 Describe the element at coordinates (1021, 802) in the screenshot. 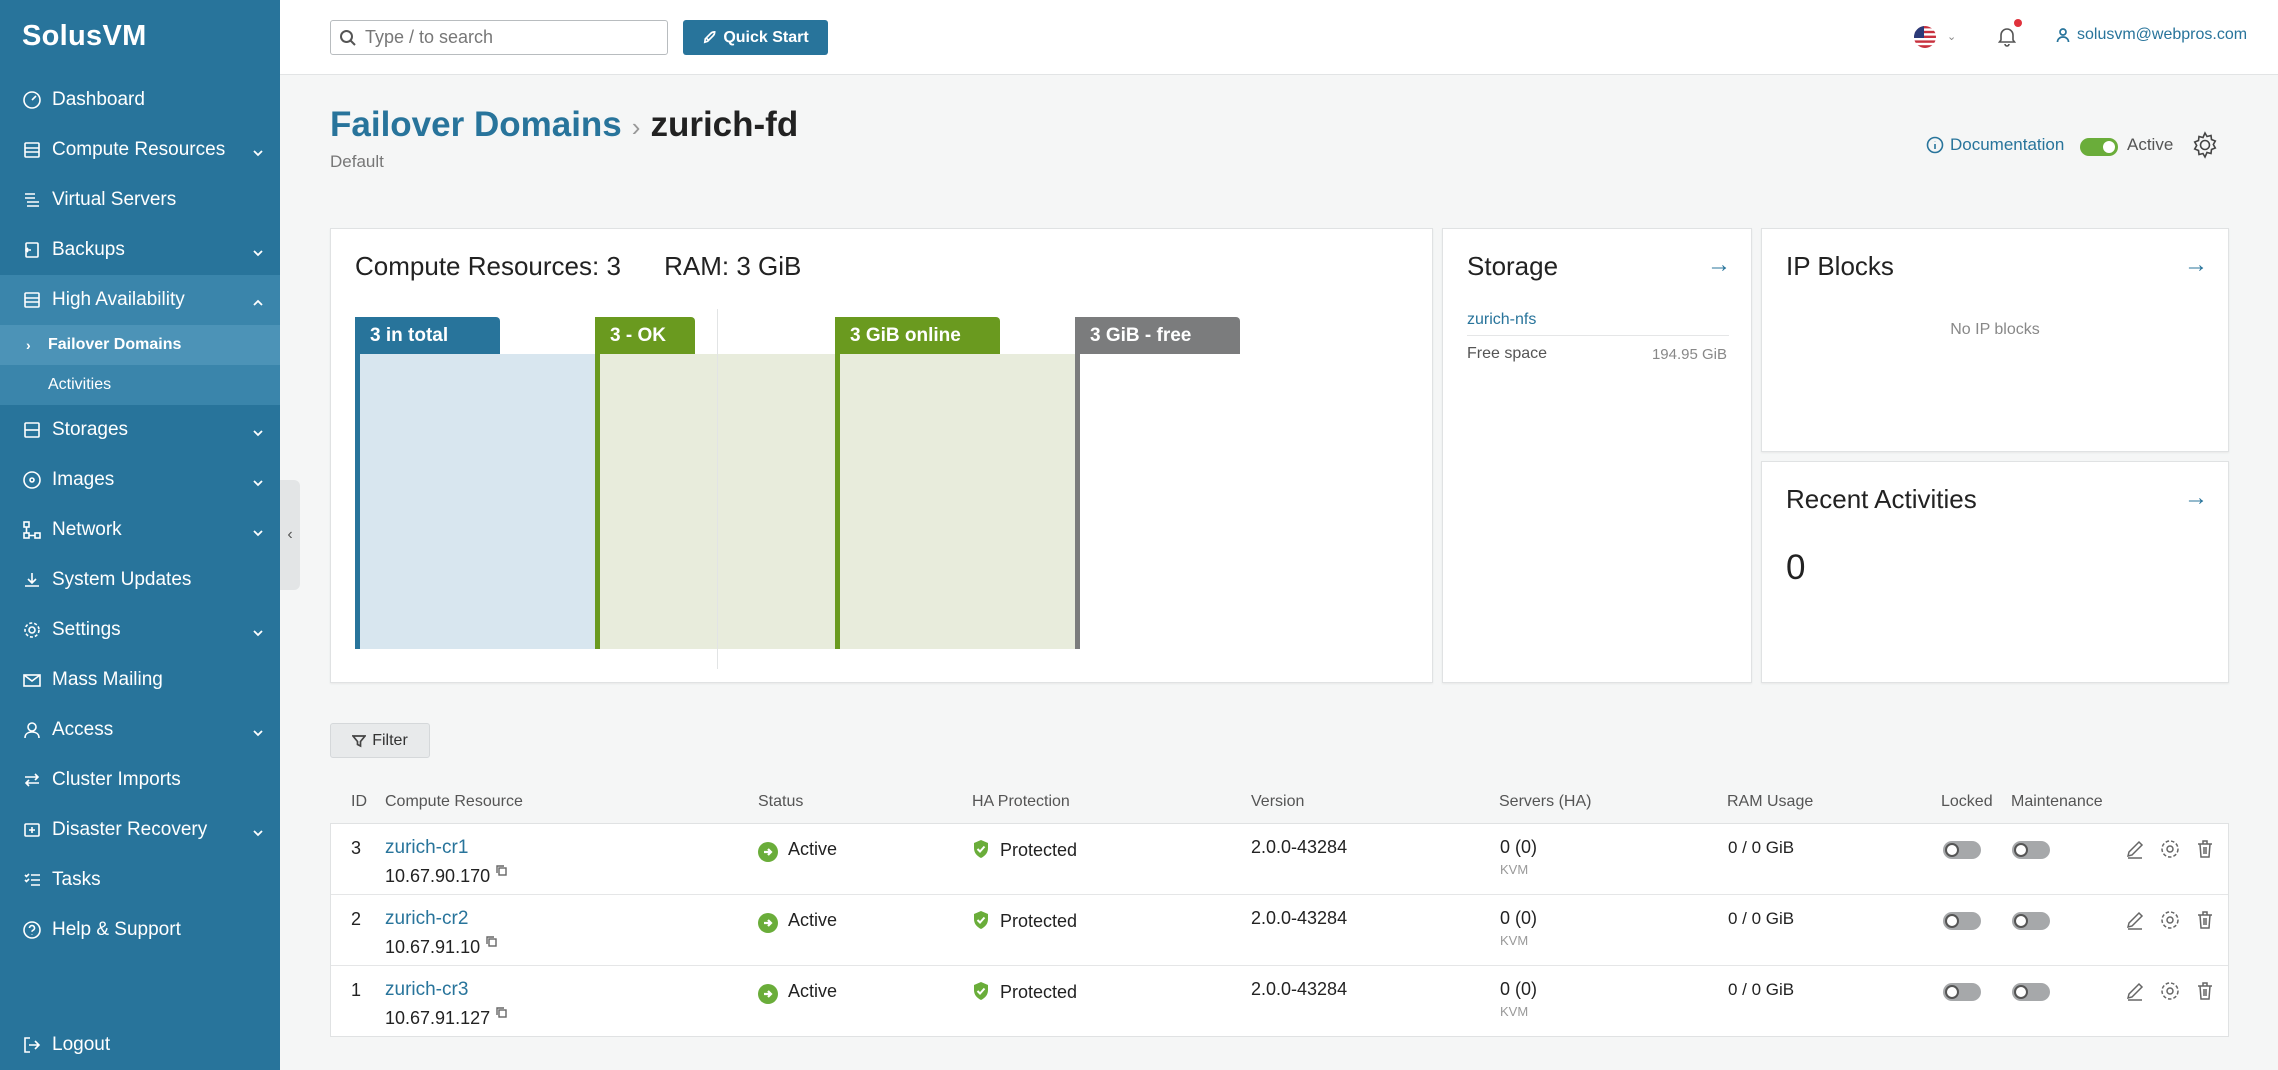

I see `column-header-ha-protection: HA Protection` at that location.